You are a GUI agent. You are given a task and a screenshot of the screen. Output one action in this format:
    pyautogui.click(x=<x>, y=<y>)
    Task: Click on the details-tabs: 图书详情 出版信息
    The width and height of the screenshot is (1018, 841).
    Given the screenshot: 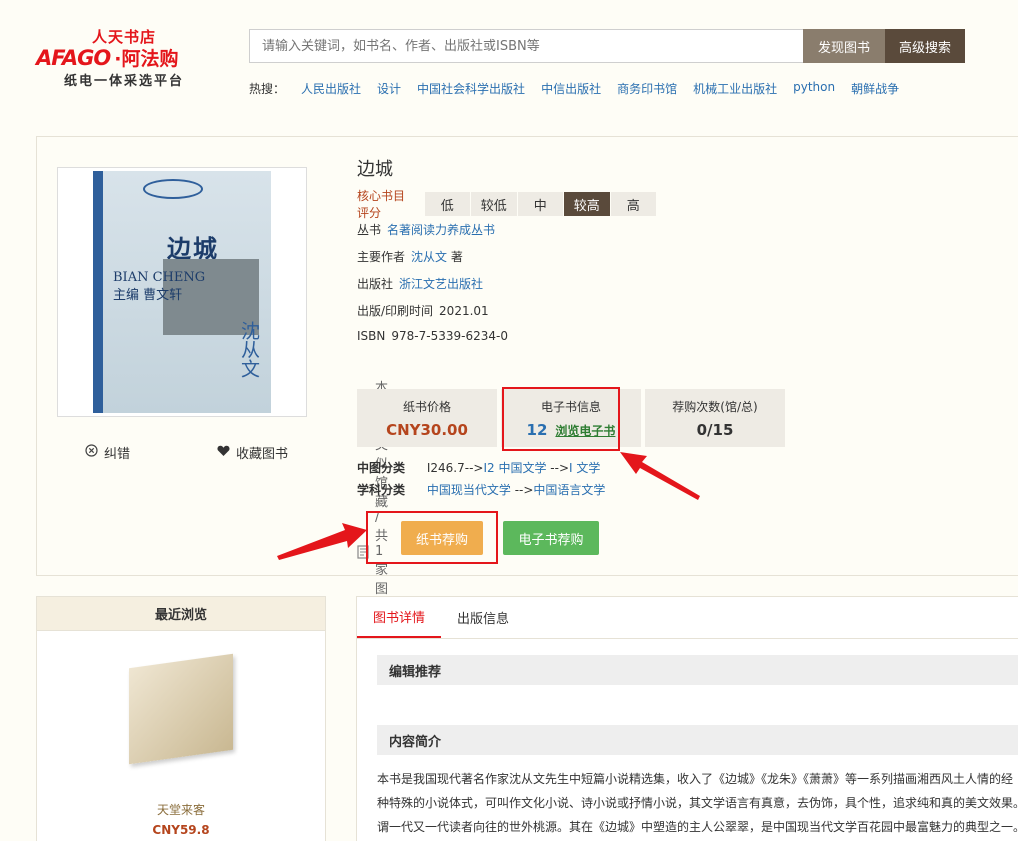 What is the action you would take?
    pyautogui.click(x=687, y=618)
    